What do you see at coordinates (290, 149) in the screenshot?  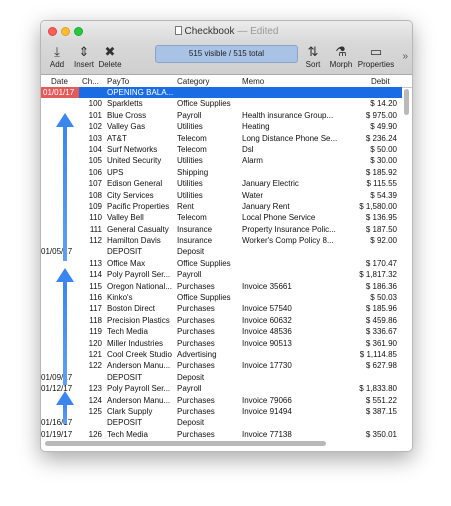 I see `cell-memo: Dsl` at bounding box center [290, 149].